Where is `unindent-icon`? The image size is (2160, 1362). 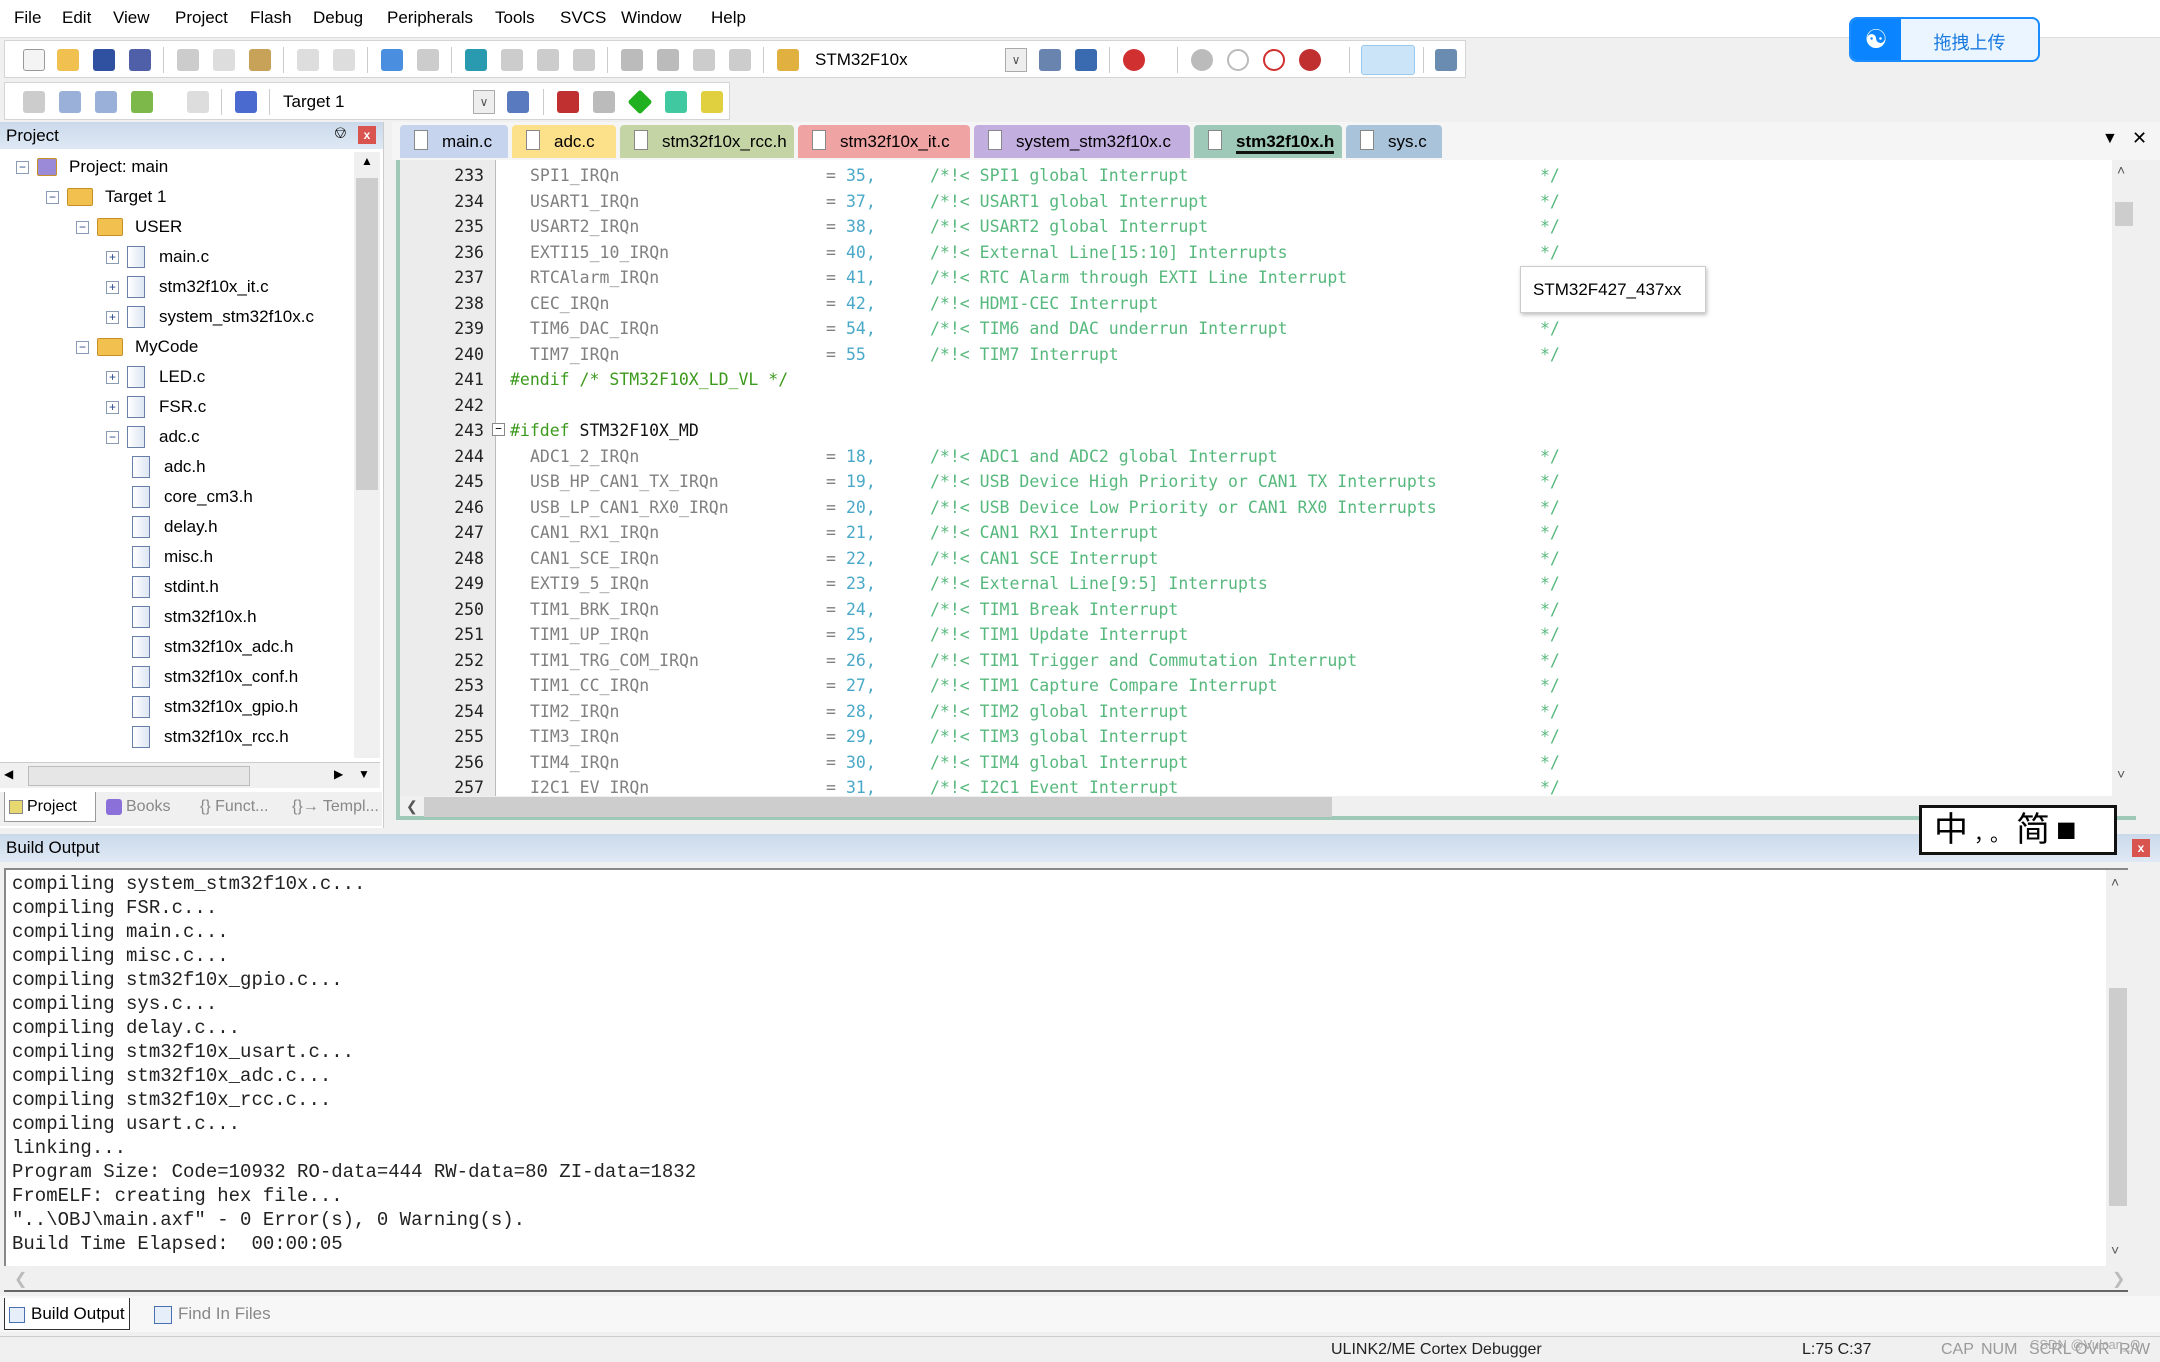
unindent-icon is located at coordinates (668, 60).